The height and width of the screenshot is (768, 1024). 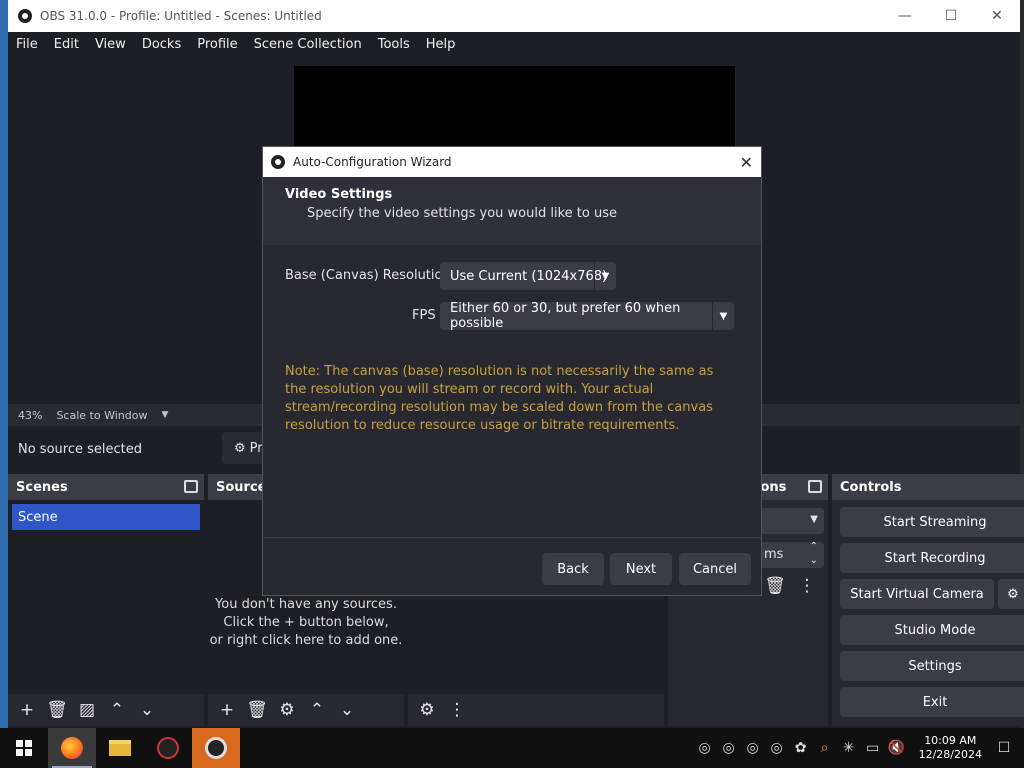 What do you see at coordinates (512, 537) in the screenshot?
I see `dialog-separator` at bounding box center [512, 537].